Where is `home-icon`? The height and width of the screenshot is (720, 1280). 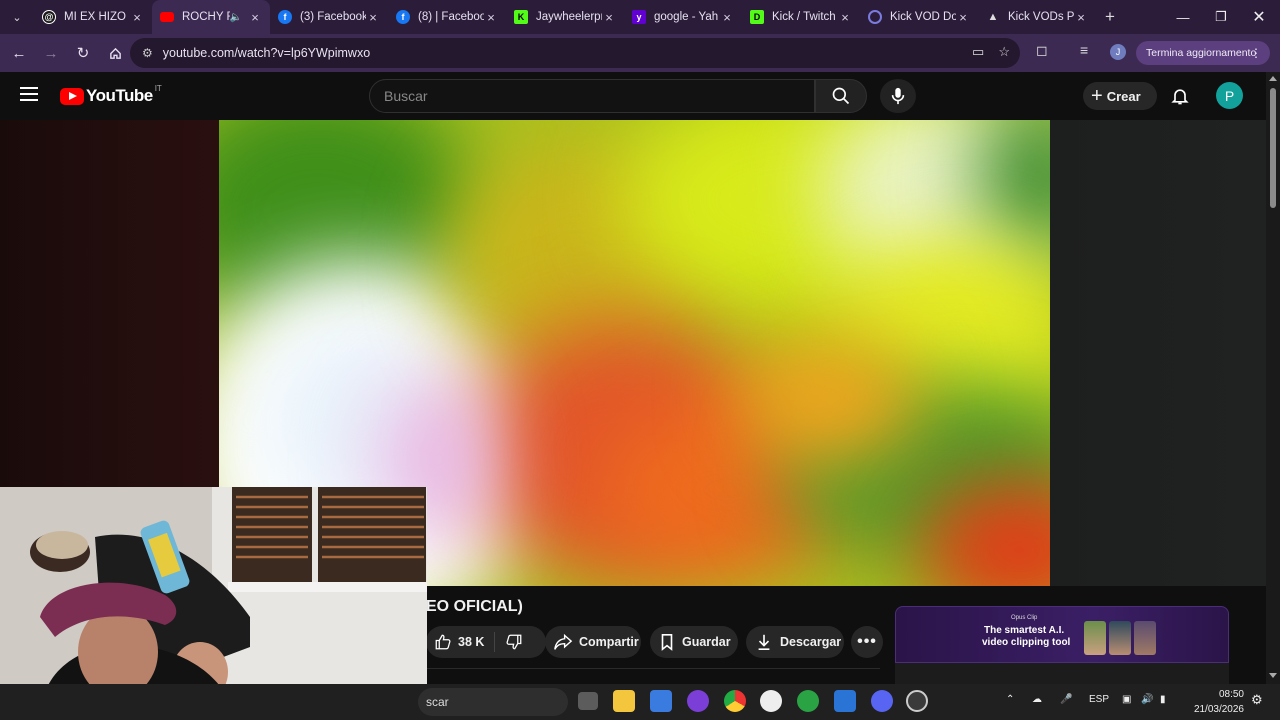
home-icon is located at coordinates (115, 53).